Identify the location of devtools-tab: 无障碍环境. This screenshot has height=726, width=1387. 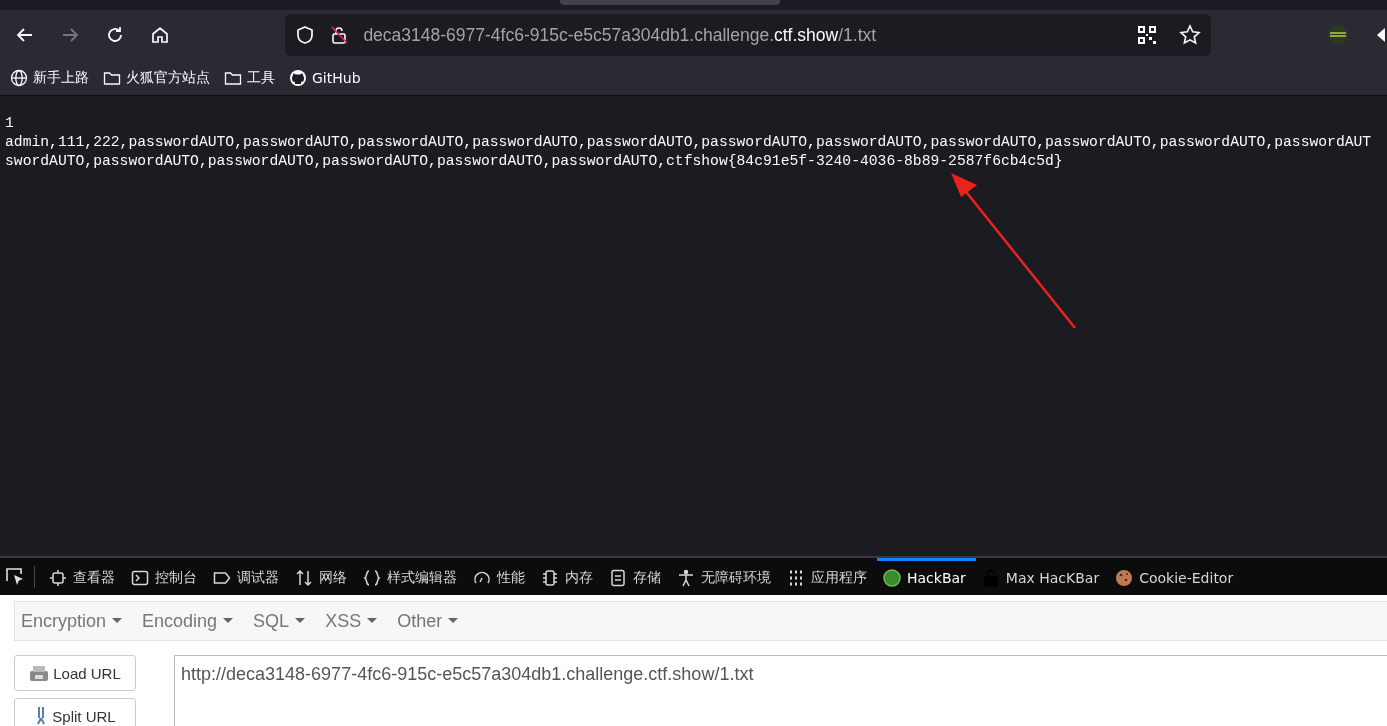
(726, 576).